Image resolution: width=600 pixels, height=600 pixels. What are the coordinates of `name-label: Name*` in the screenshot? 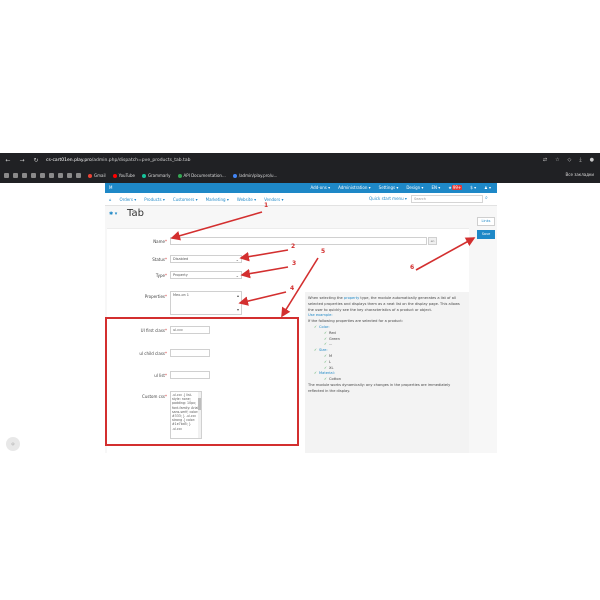 It's located at (160, 241).